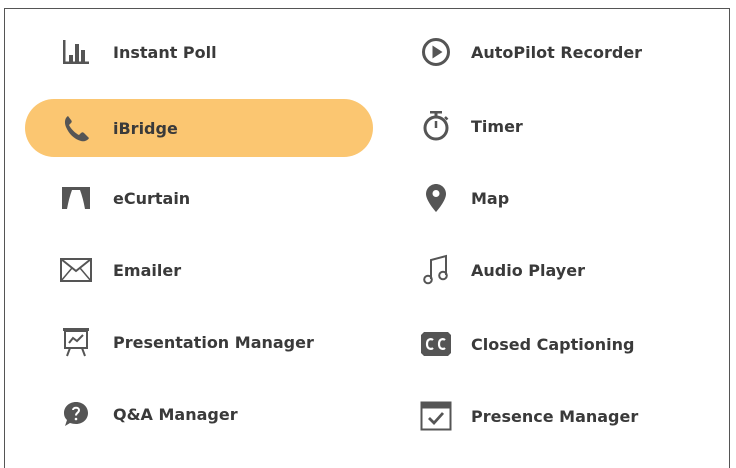  I want to click on instant-poll-label: Instant Poll, so click(165, 52).